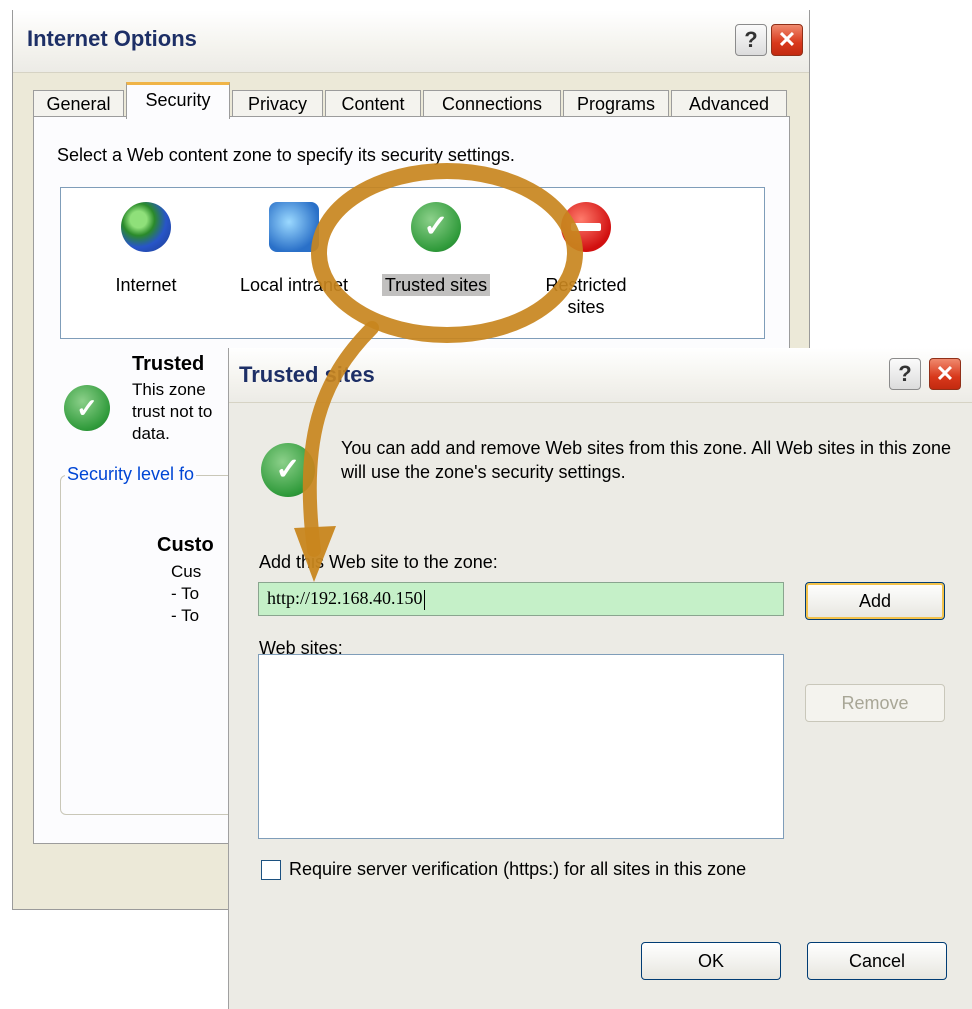 Image resolution: width=972 pixels, height=1009 pixels. What do you see at coordinates (294, 285) in the screenshot?
I see `zone-label: Local intranet` at bounding box center [294, 285].